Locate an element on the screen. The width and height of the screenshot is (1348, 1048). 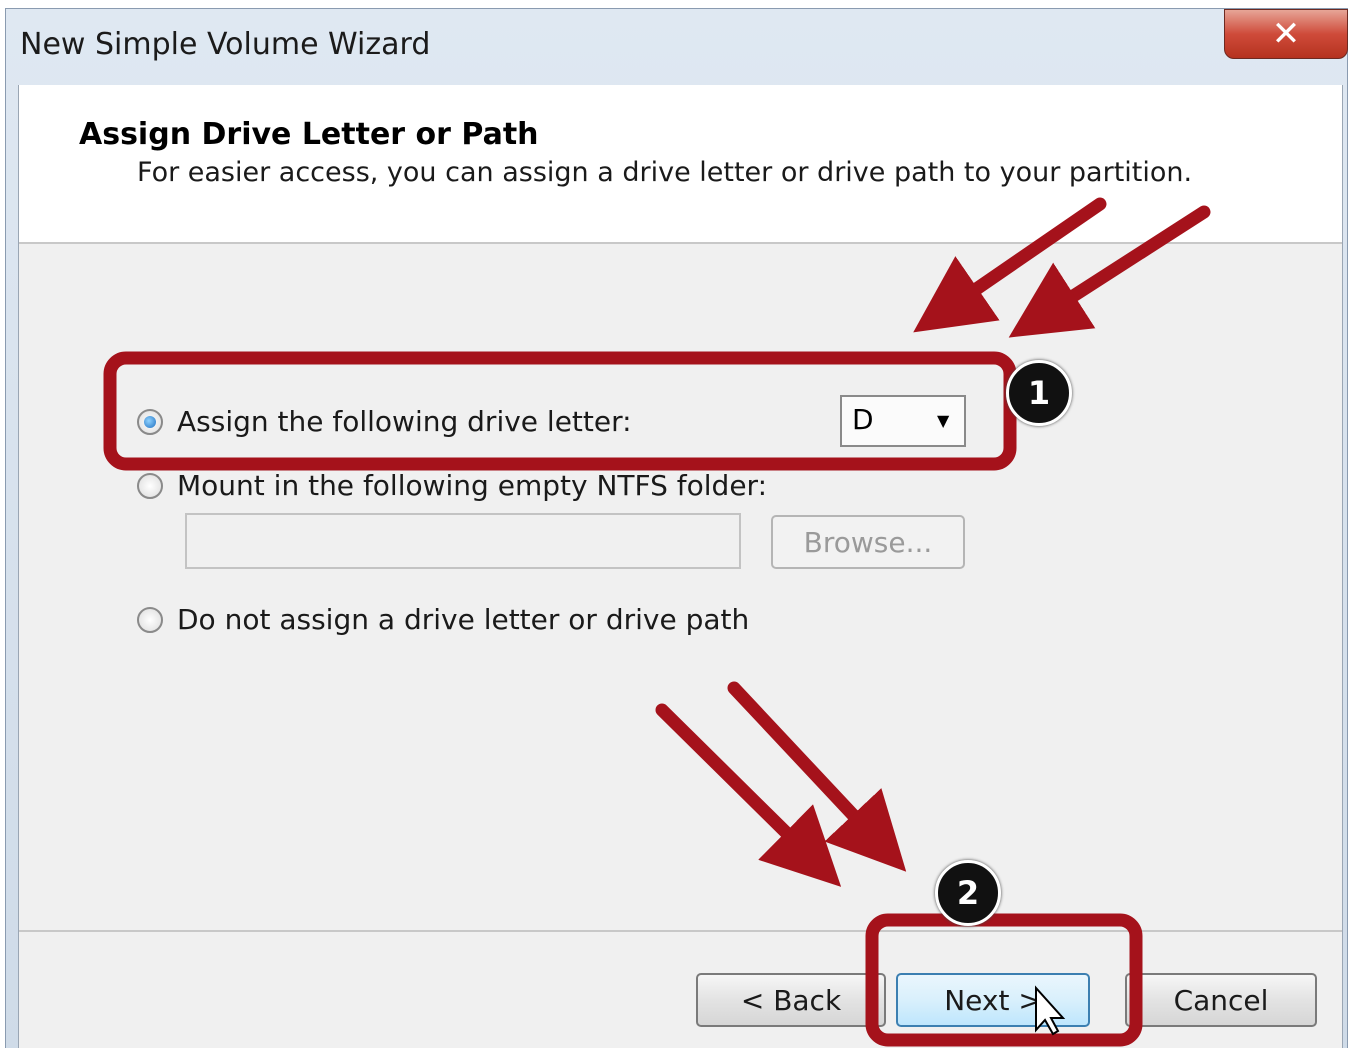
step-1-badge: 1 is located at coordinates (1039, 393).